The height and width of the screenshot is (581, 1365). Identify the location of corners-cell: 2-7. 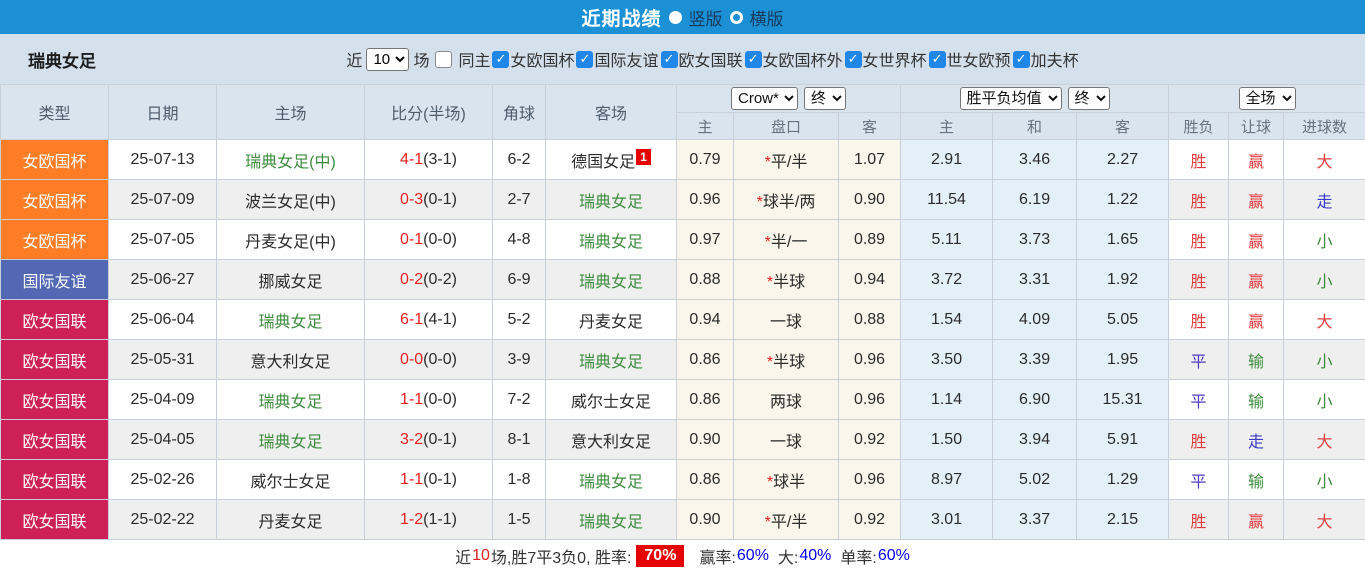
(519, 199).